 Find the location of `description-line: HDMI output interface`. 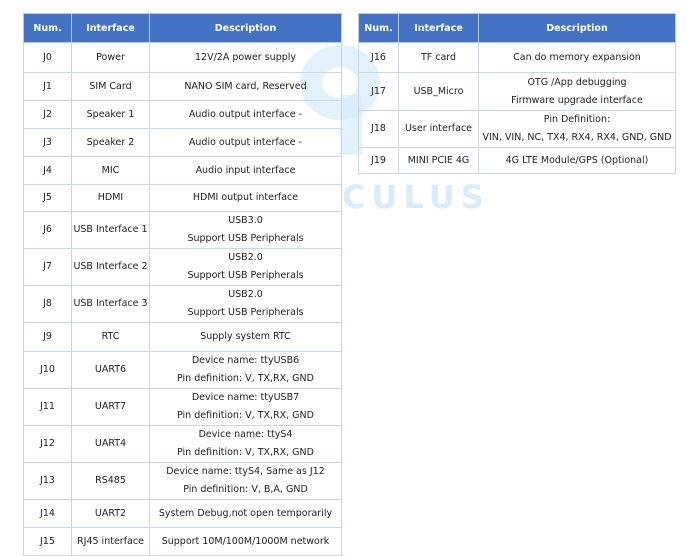

description-line: HDMI output interface is located at coordinates (245, 197).